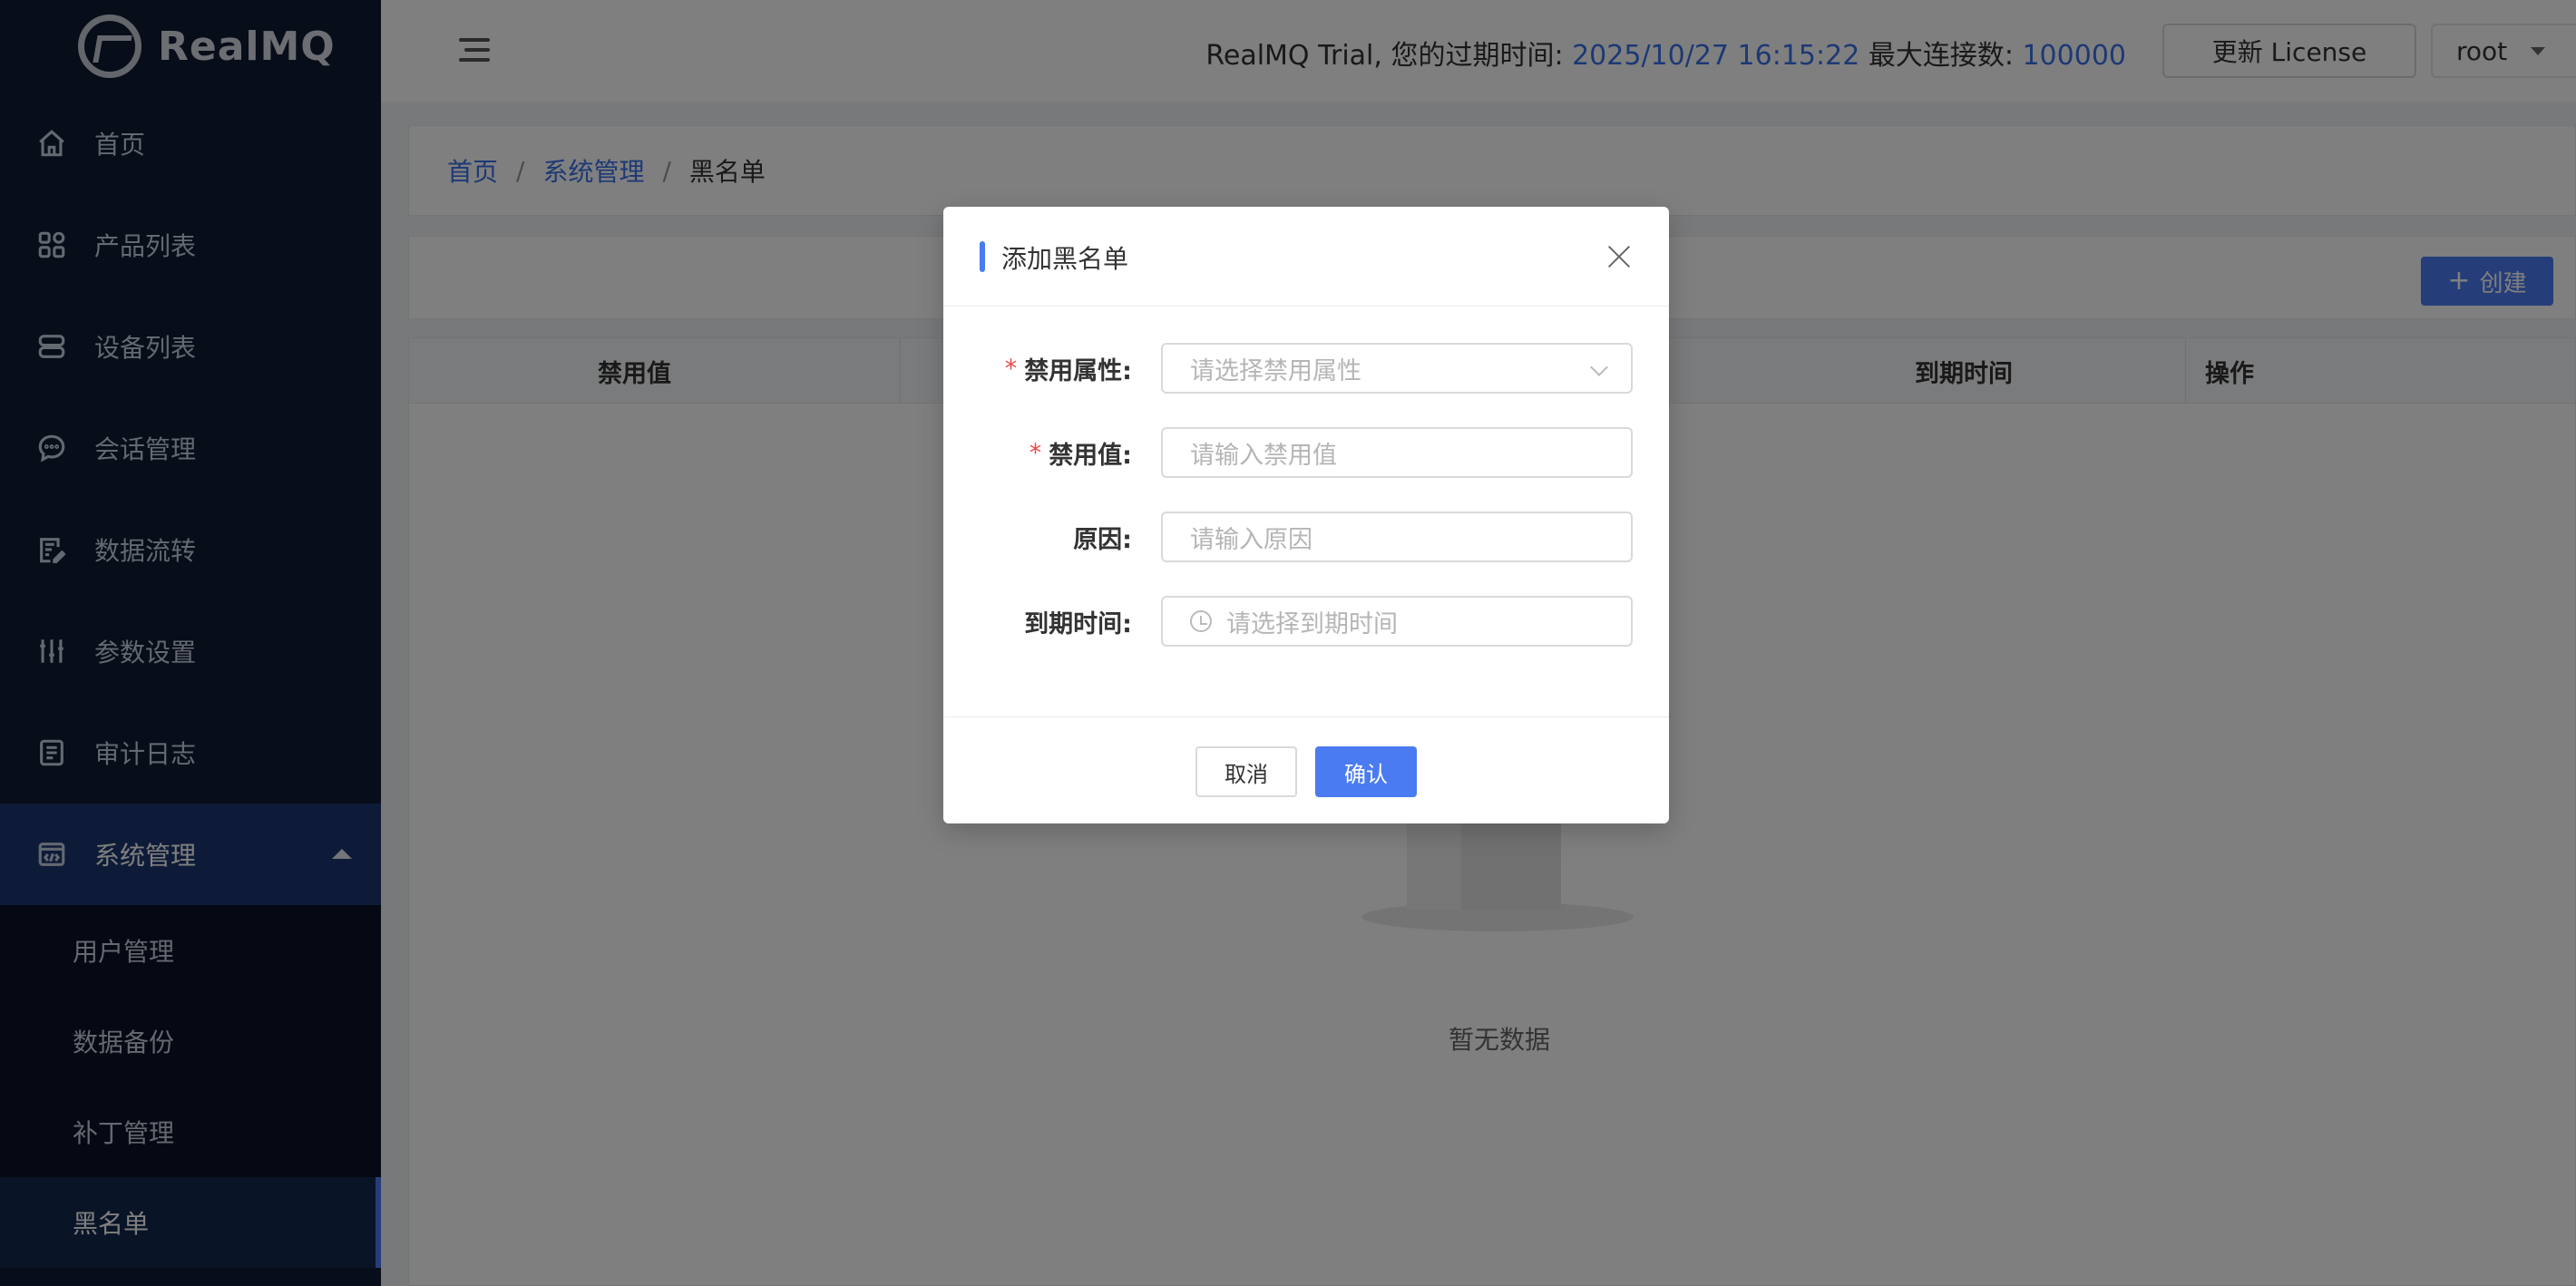 The image size is (2576, 1286). Describe the element at coordinates (1090, 455) in the screenshot. I see `field-label-text: 禁用值:` at that location.